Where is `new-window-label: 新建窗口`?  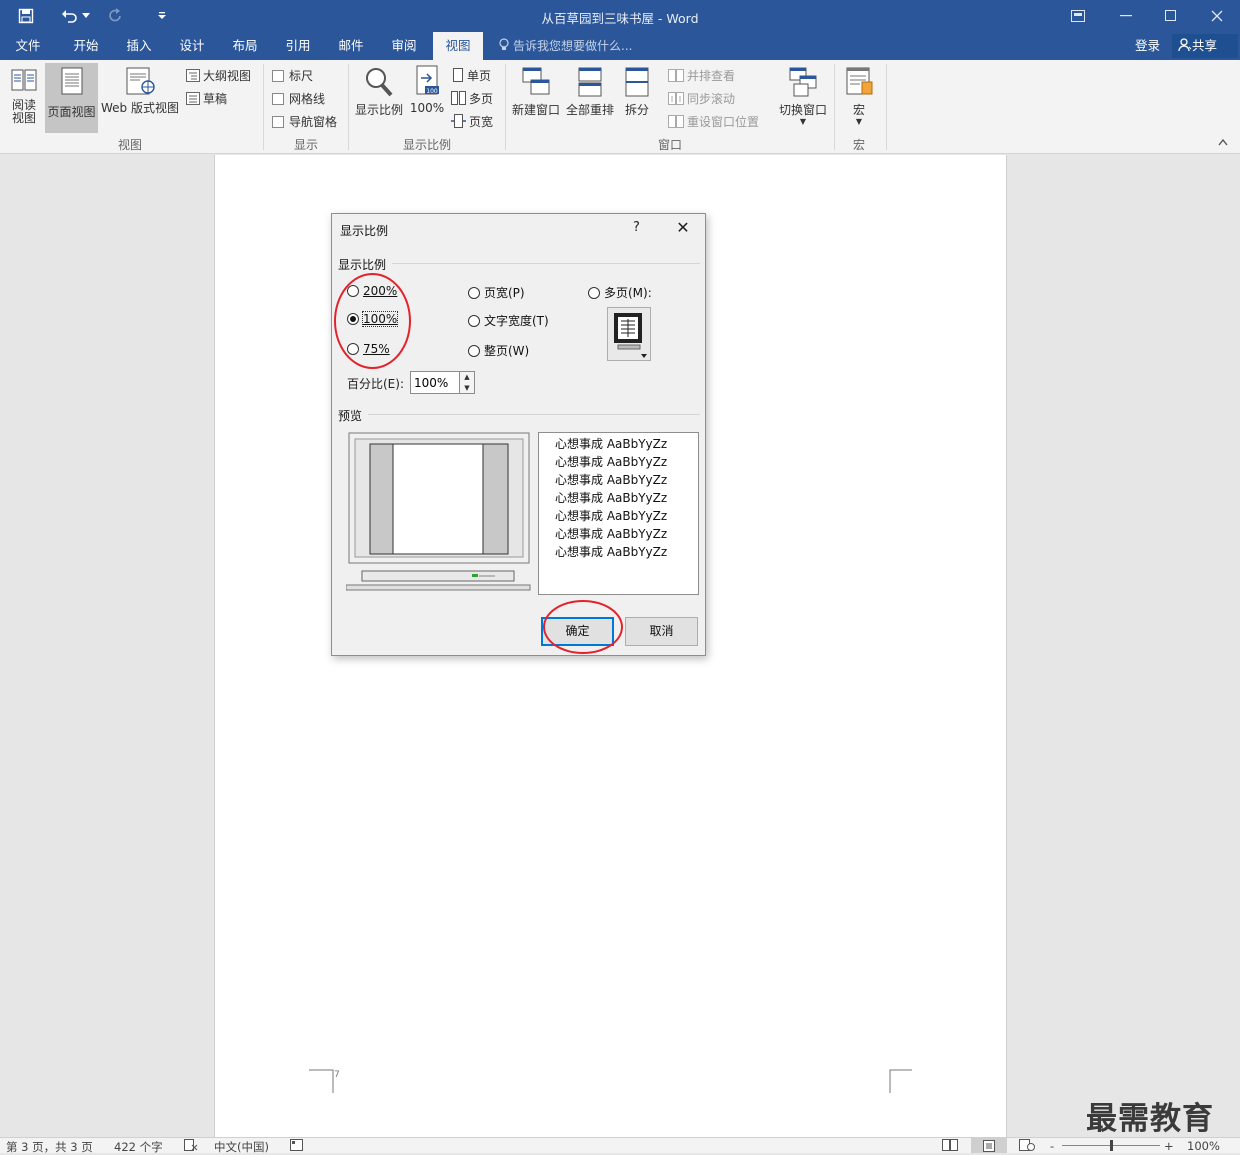 new-window-label: 新建窗口 is located at coordinates (535, 110).